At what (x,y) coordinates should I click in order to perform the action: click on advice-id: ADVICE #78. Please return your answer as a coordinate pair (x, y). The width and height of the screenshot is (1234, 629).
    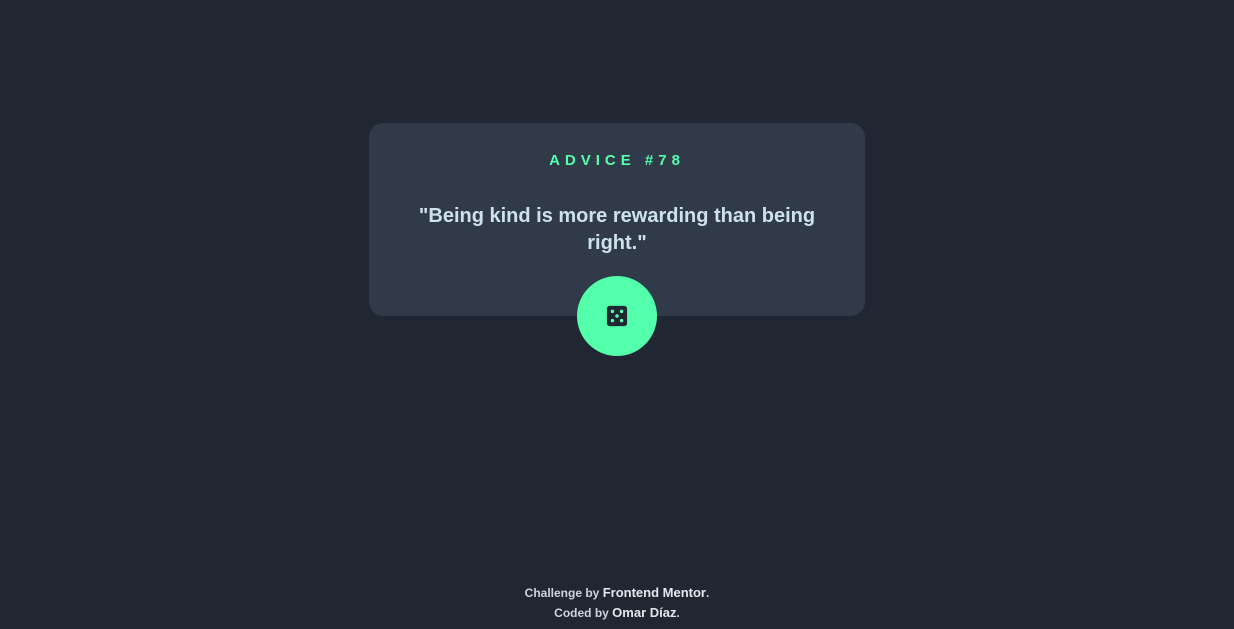
    Looking at the image, I should click on (617, 160).